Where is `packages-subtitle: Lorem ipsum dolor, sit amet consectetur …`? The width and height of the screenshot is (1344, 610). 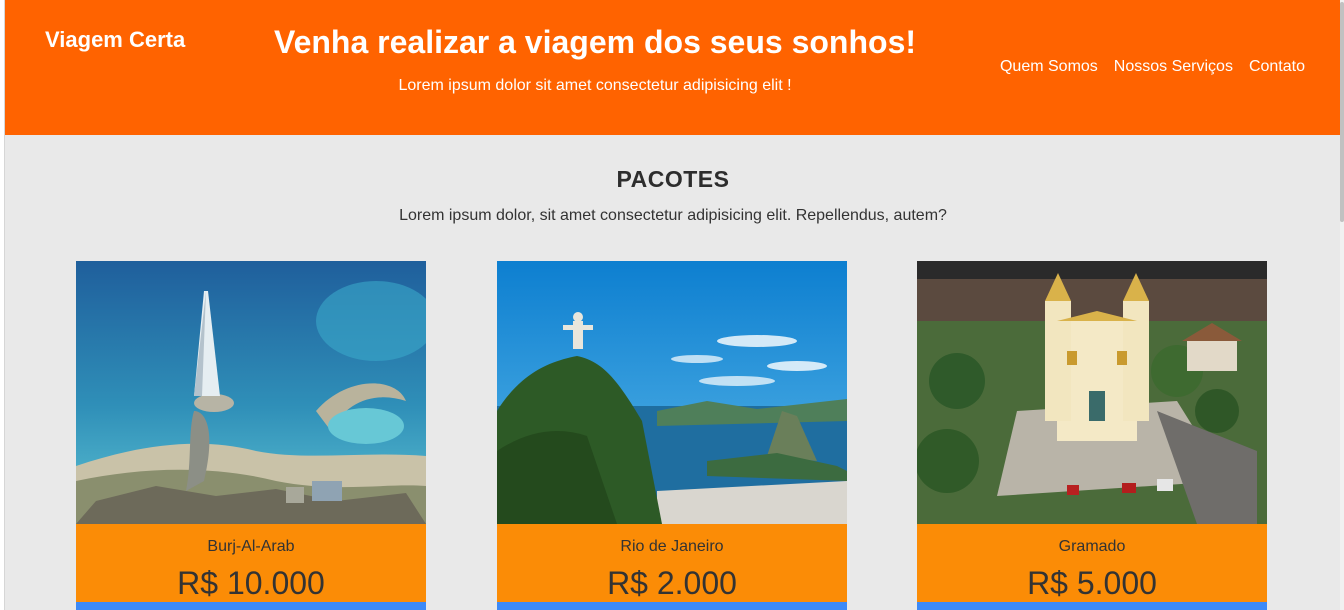 packages-subtitle: Lorem ipsum dolor, sit amet consectetur … is located at coordinates (673, 215).